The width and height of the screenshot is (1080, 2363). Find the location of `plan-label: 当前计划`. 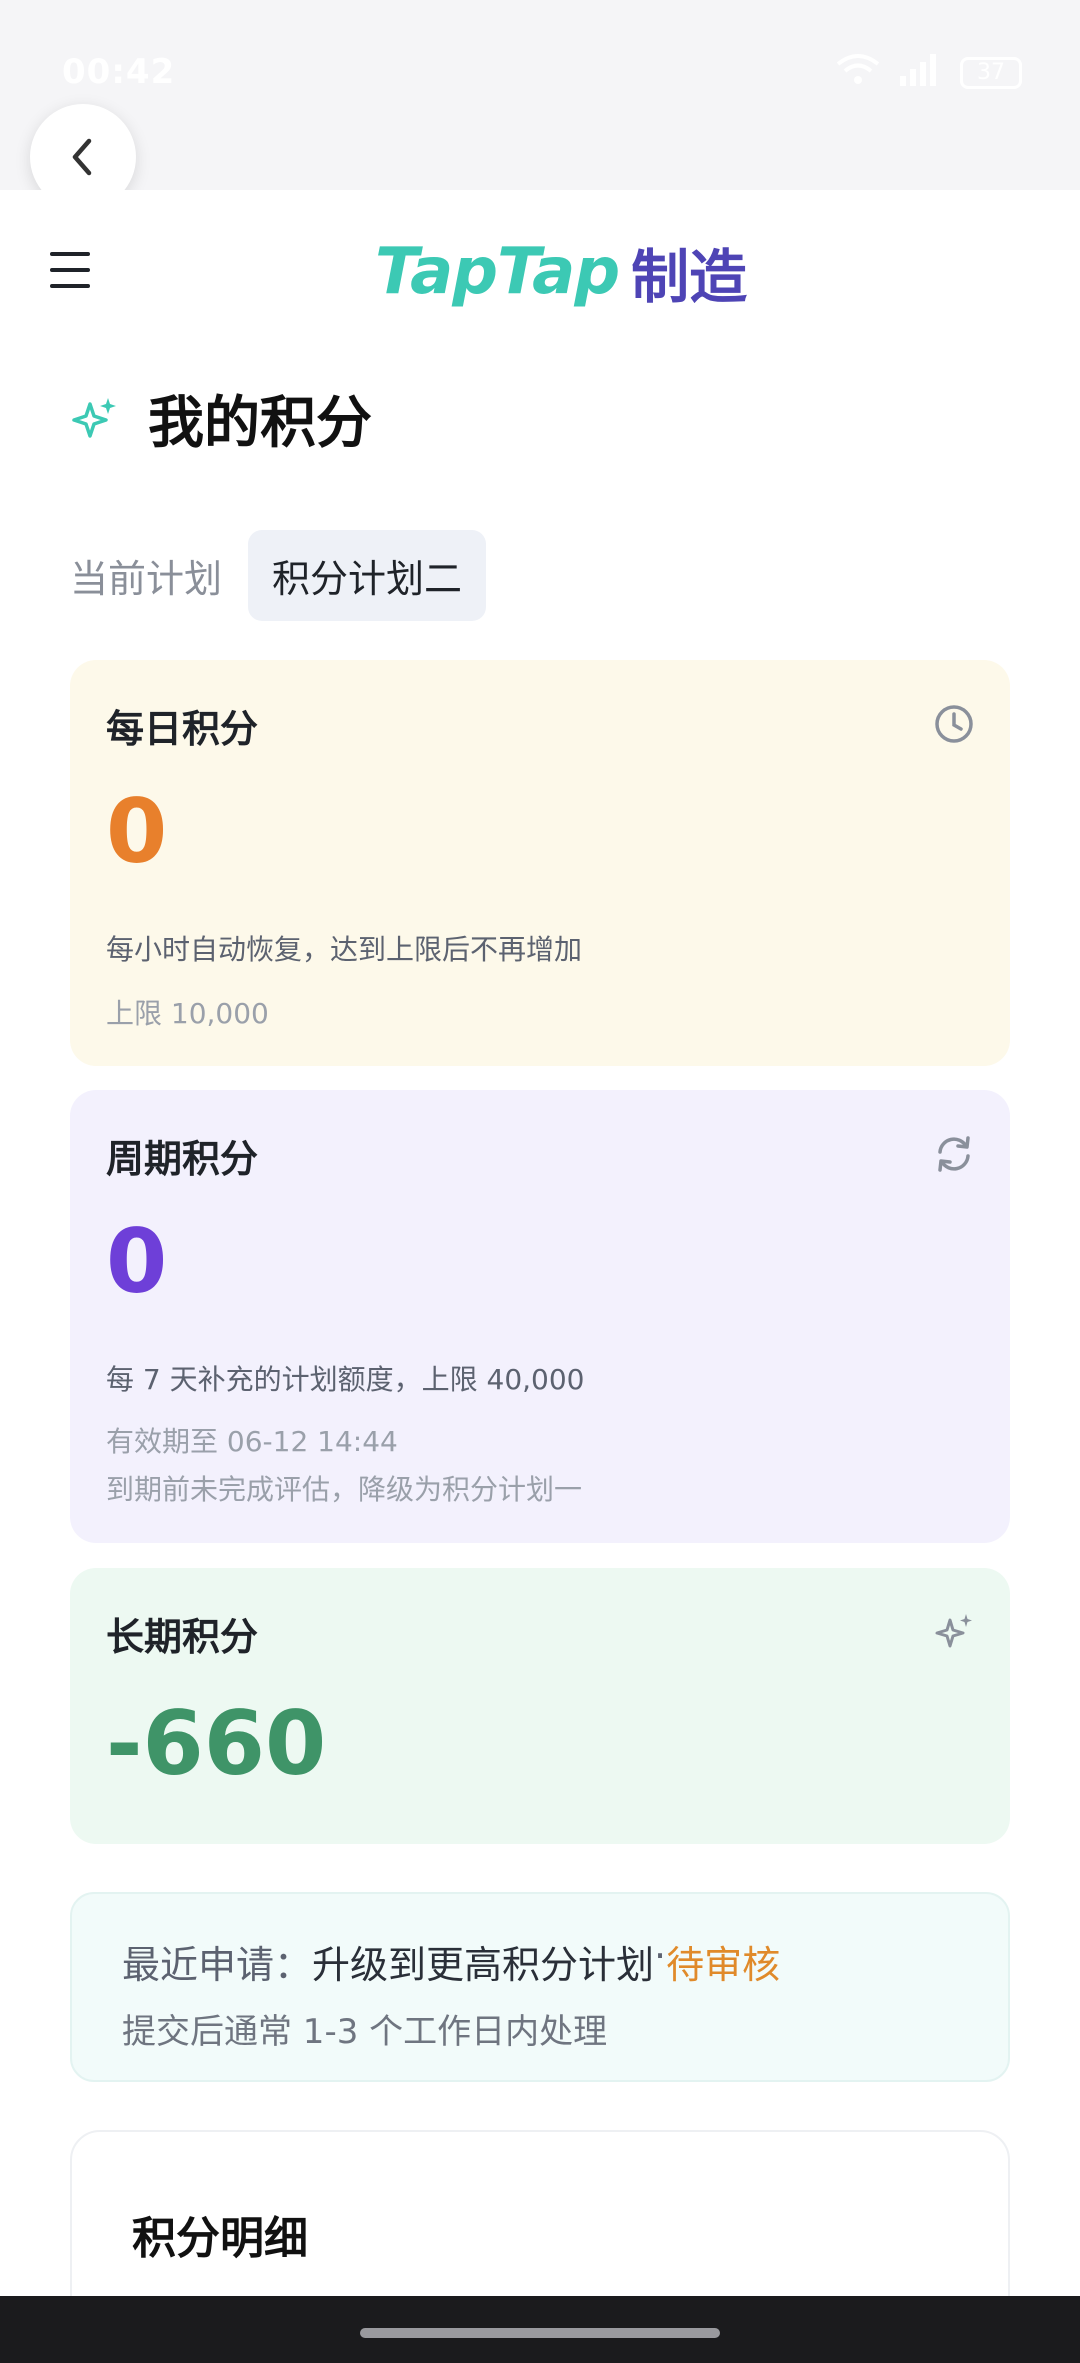

plan-label: 当前计划 is located at coordinates (146, 579).